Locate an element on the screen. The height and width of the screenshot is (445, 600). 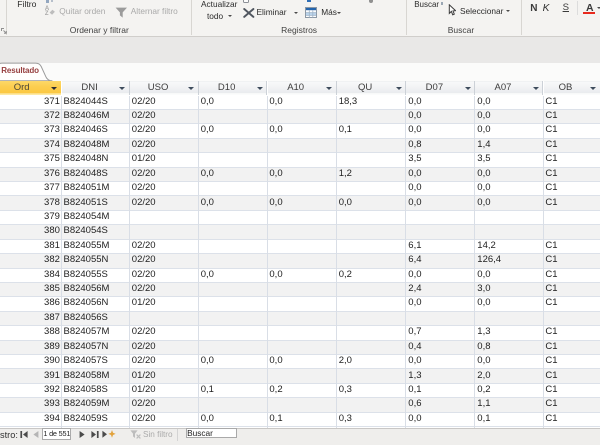
svg-text: Z is located at coordinates (47, 13).